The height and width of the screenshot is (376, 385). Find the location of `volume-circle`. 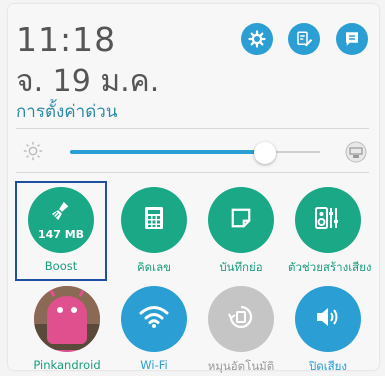

volume-circle is located at coordinates (328, 319).